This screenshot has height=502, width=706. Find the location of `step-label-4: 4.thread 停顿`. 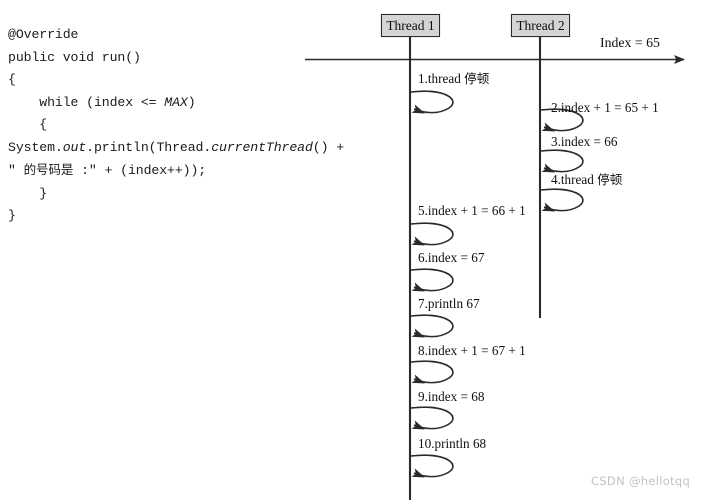

step-label-4: 4.thread 停顿 is located at coordinates (586, 179).